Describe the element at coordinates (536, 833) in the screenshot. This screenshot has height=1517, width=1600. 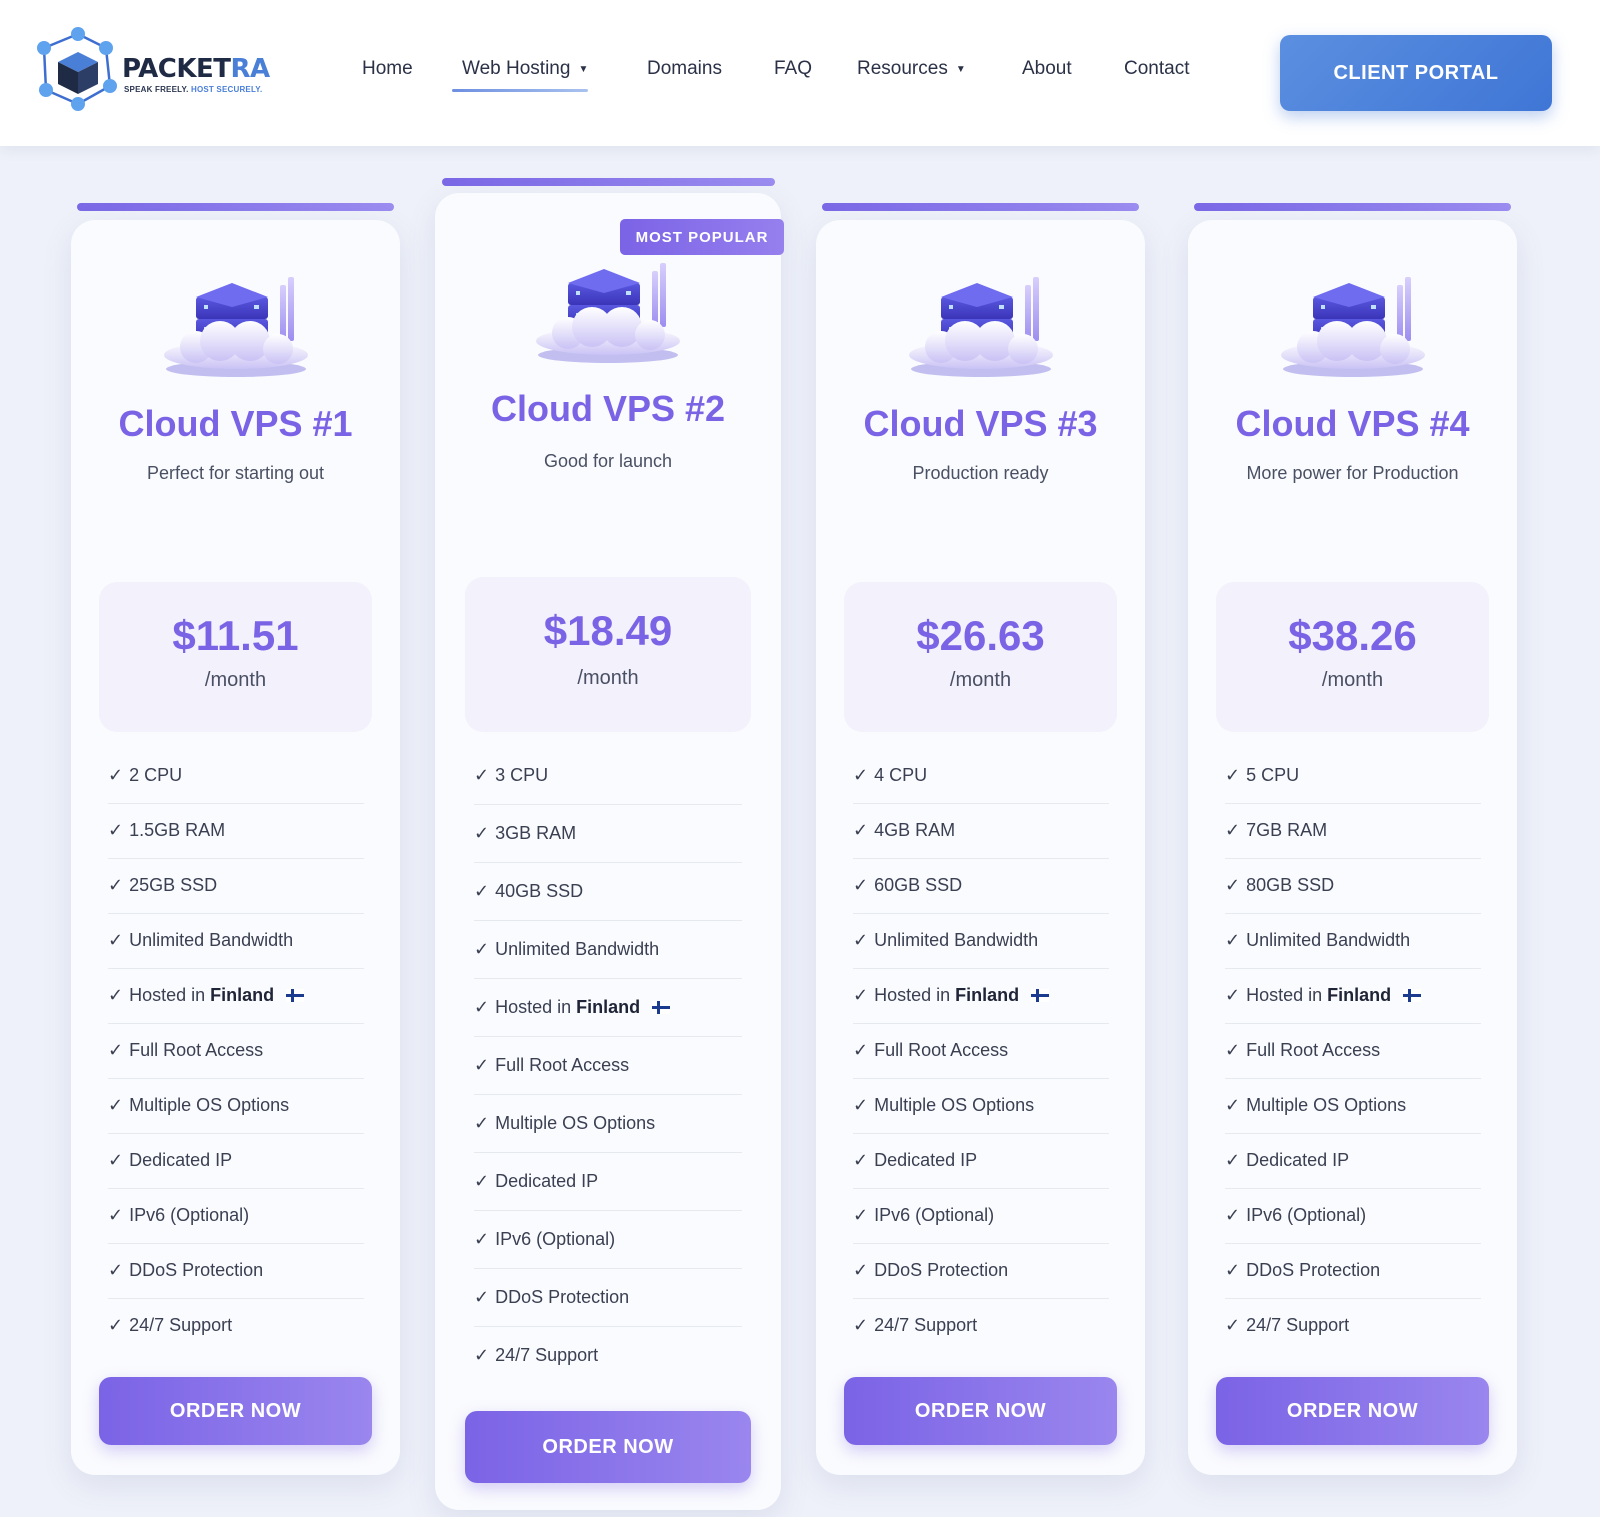
I see `feature-text: 3GB RAM` at that location.